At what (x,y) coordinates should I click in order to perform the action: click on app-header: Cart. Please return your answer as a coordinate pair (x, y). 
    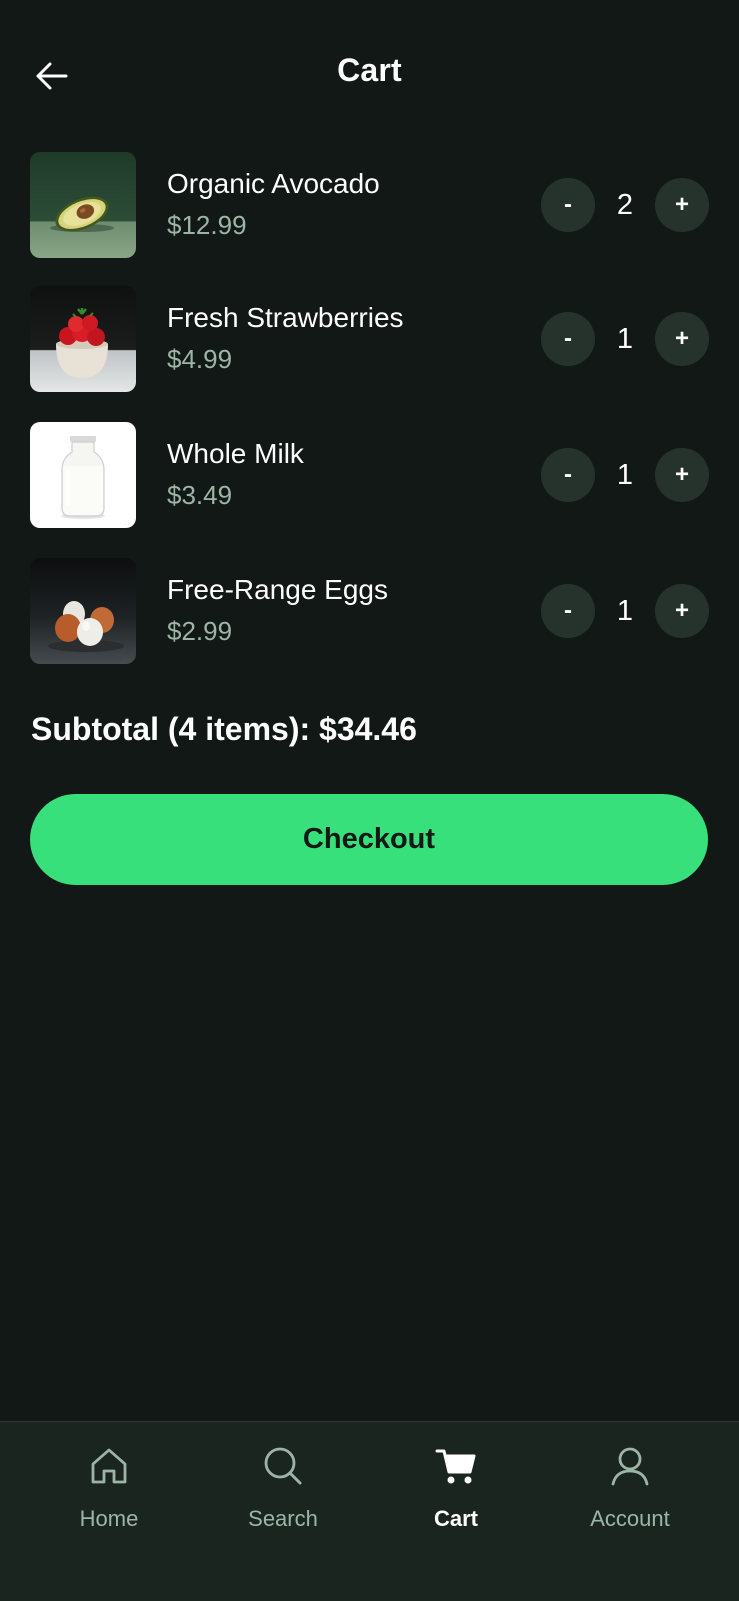
    Looking at the image, I should click on (369, 75).